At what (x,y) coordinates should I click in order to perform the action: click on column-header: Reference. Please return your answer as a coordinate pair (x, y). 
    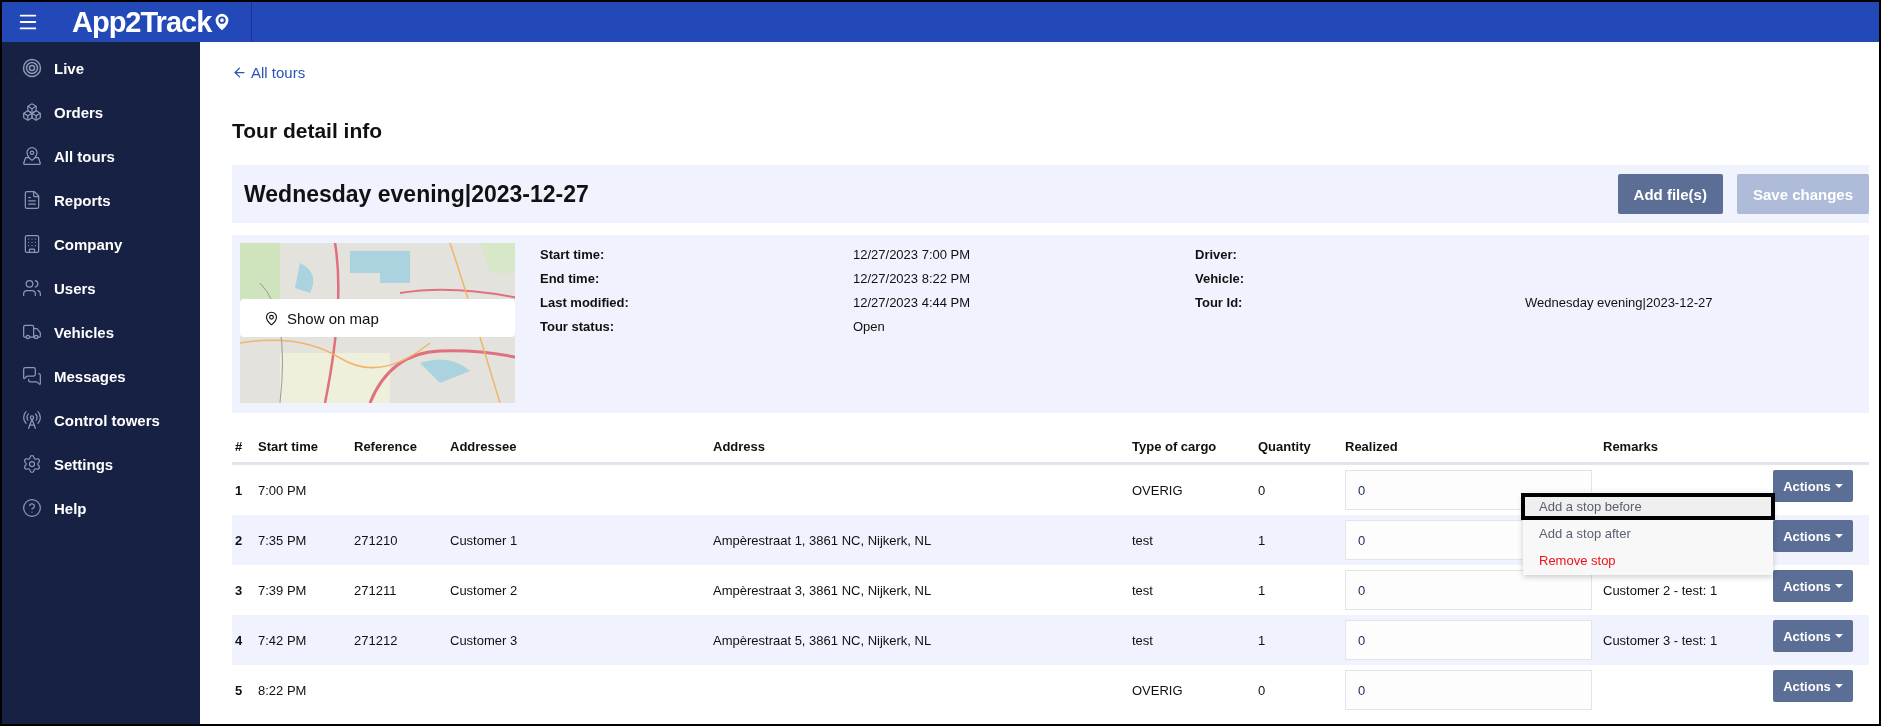
    Looking at the image, I should click on (386, 446).